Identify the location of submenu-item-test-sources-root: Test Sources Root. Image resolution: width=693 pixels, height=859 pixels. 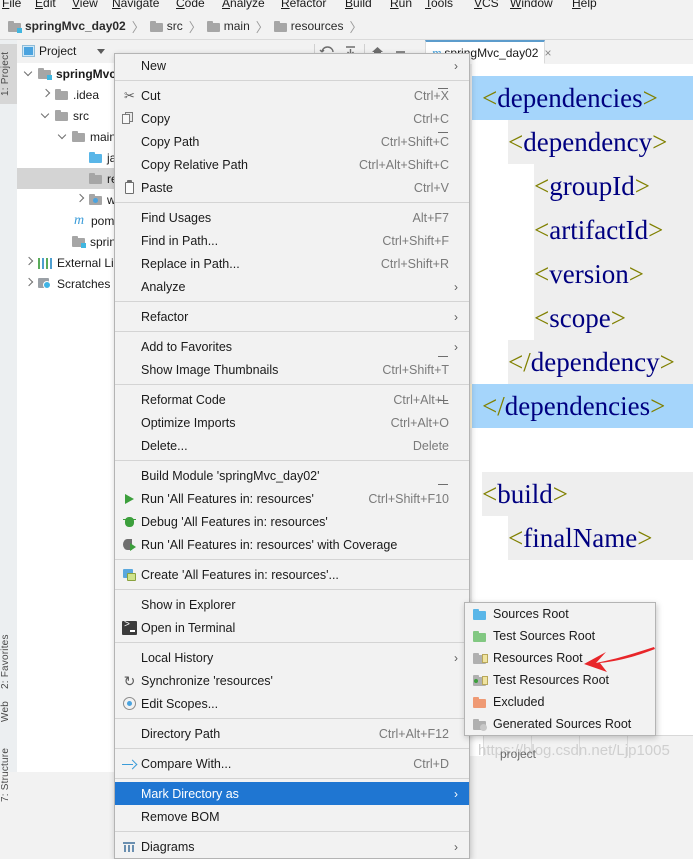
(560, 636).